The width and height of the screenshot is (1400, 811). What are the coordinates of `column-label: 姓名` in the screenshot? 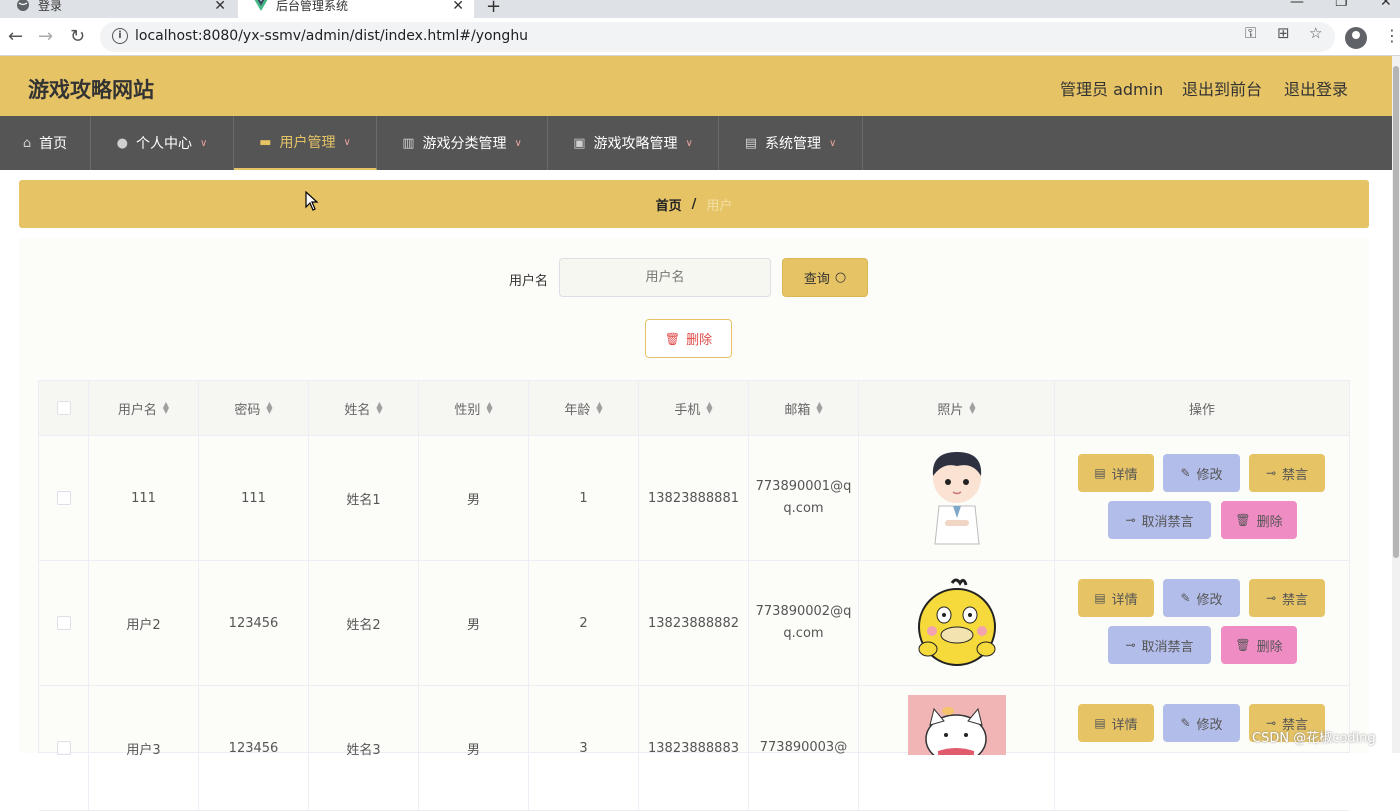 It's located at (357, 410).